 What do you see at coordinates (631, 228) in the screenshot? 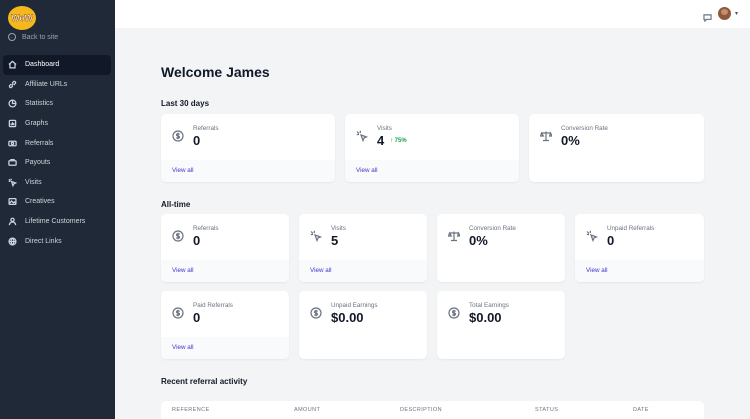
I see `stat-label: Unpaid Referrals` at bounding box center [631, 228].